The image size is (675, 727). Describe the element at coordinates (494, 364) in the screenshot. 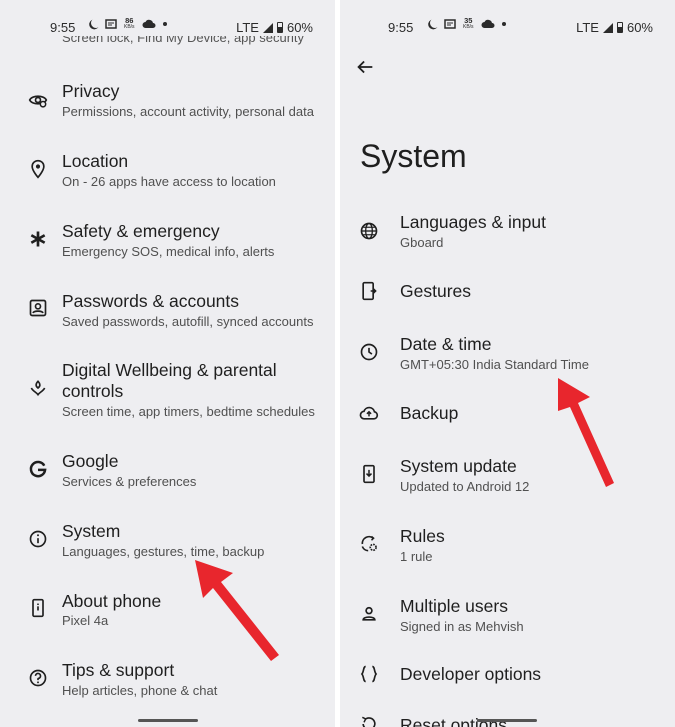

I see `settings-item-subtitle: GMT+05:30 India Standard Time` at that location.